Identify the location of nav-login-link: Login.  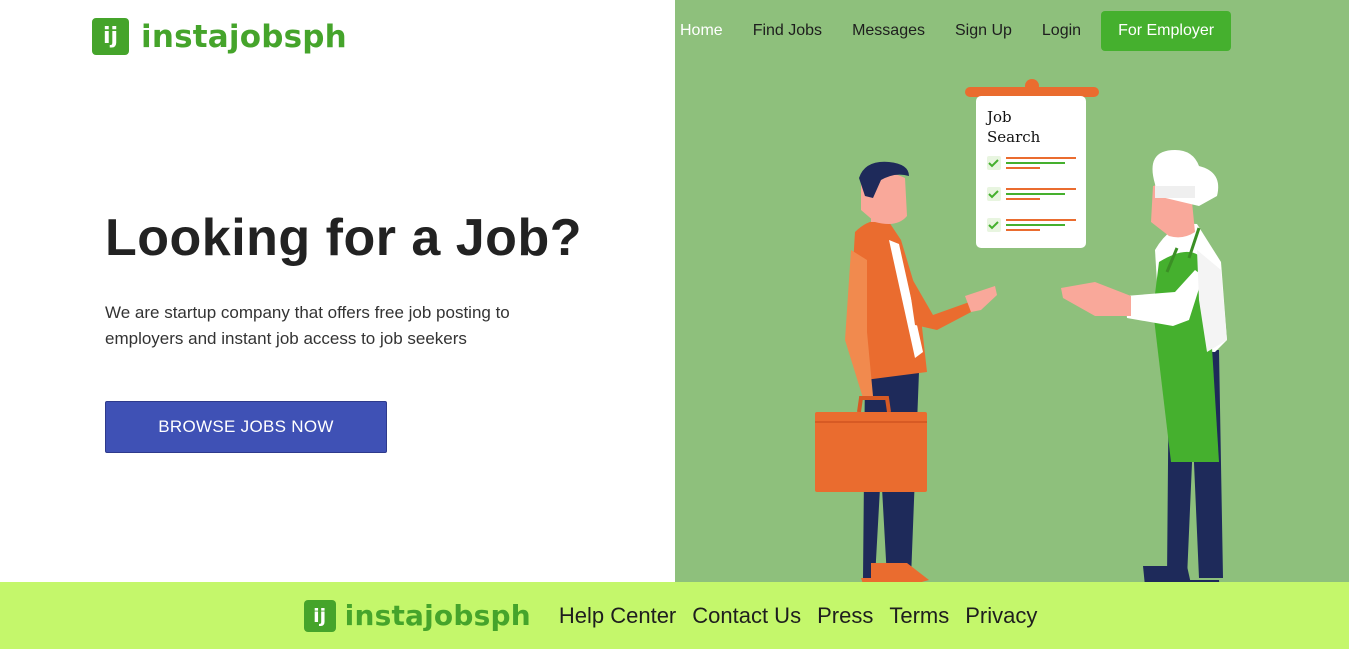
(1061, 31).